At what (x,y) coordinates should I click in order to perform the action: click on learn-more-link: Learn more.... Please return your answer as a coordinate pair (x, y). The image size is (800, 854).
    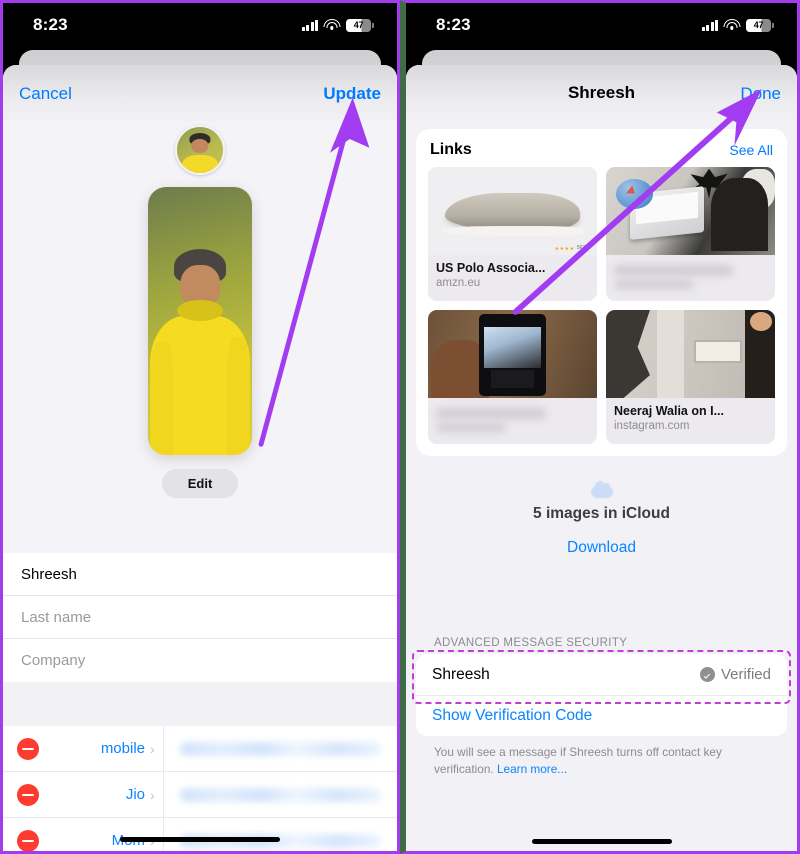
    Looking at the image, I should click on (532, 769).